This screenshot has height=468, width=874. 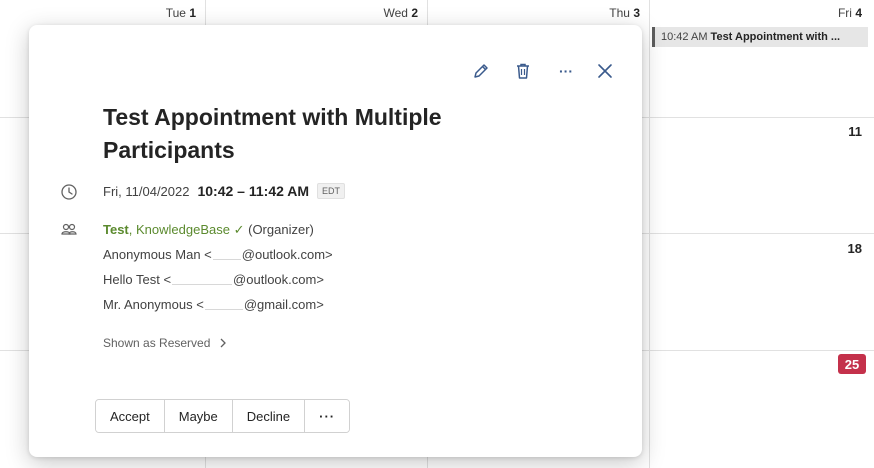 I want to click on clock-icon, so click(x=69, y=192).